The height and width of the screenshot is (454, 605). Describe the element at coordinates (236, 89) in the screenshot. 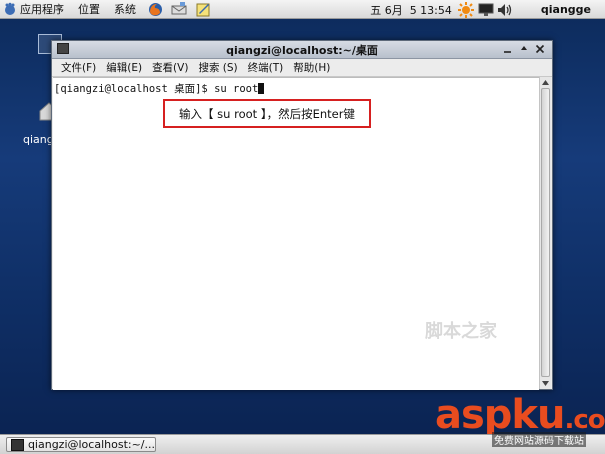

I see `typed-command: su root` at that location.